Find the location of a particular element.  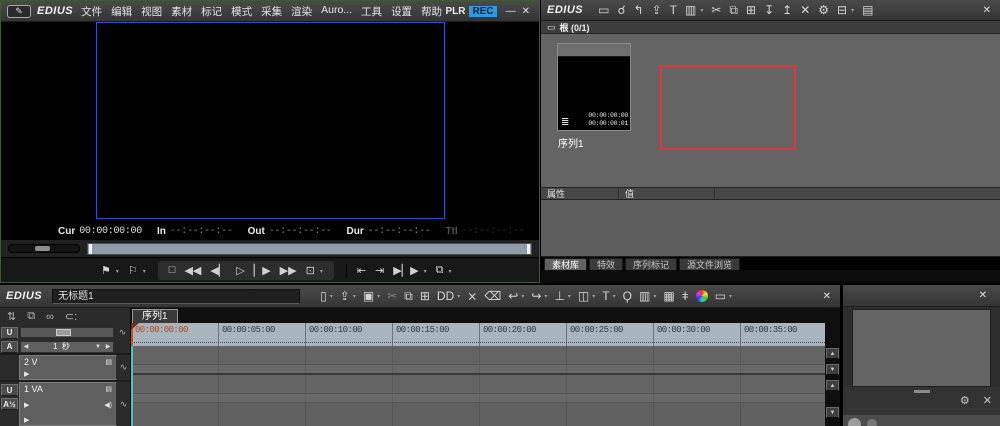

track-mute-button: U is located at coordinates (9, 390).